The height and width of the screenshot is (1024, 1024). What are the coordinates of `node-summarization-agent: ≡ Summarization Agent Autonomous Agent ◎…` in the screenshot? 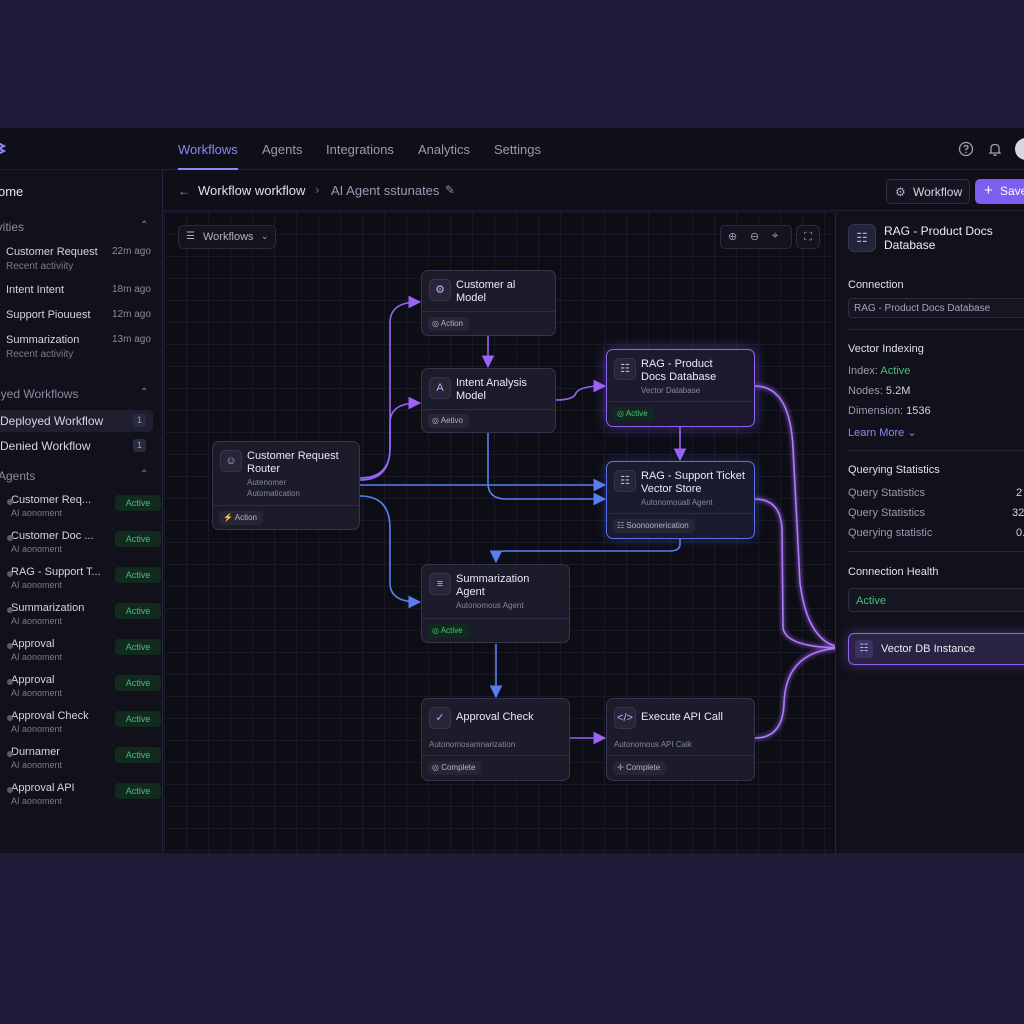 It's located at (495, 603).